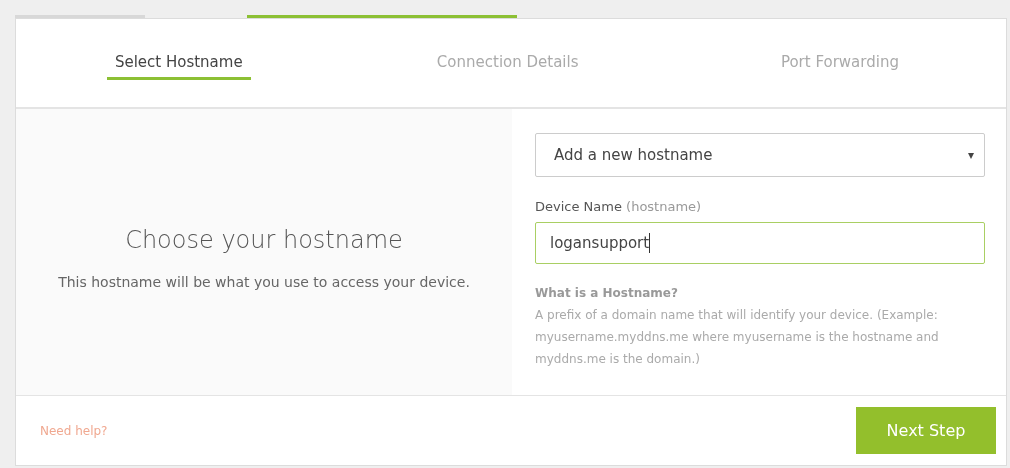  I want to click on dropdown-arrow-icon: ▾, so click(970, 155).